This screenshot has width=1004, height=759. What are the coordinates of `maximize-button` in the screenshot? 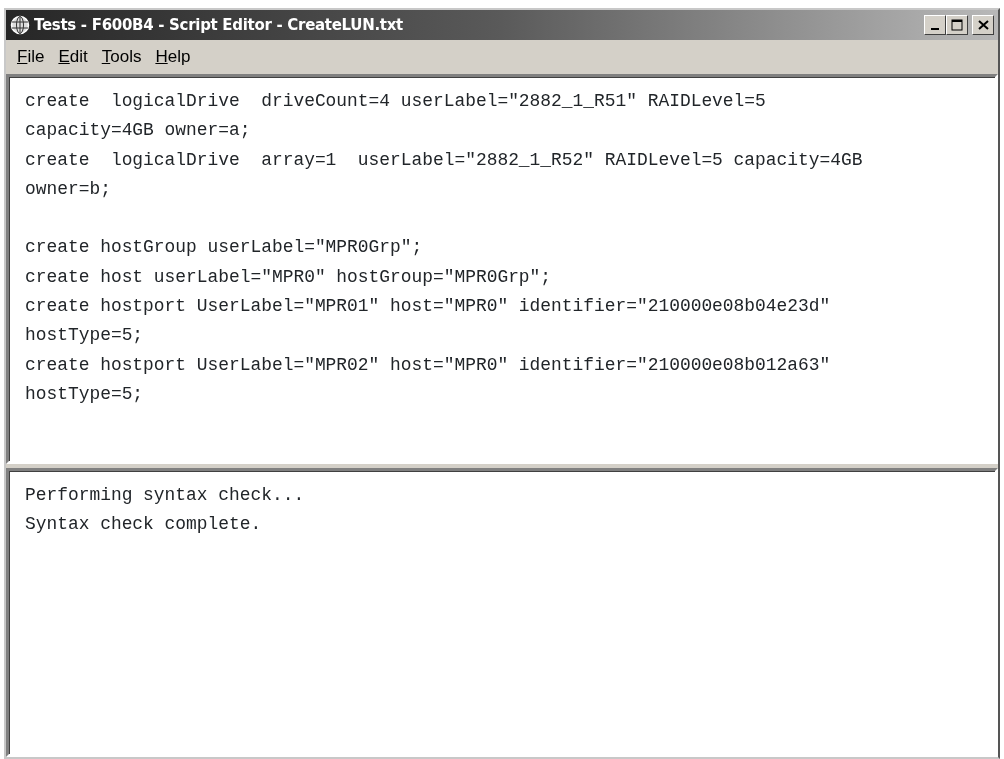 It's located at (957, 25).